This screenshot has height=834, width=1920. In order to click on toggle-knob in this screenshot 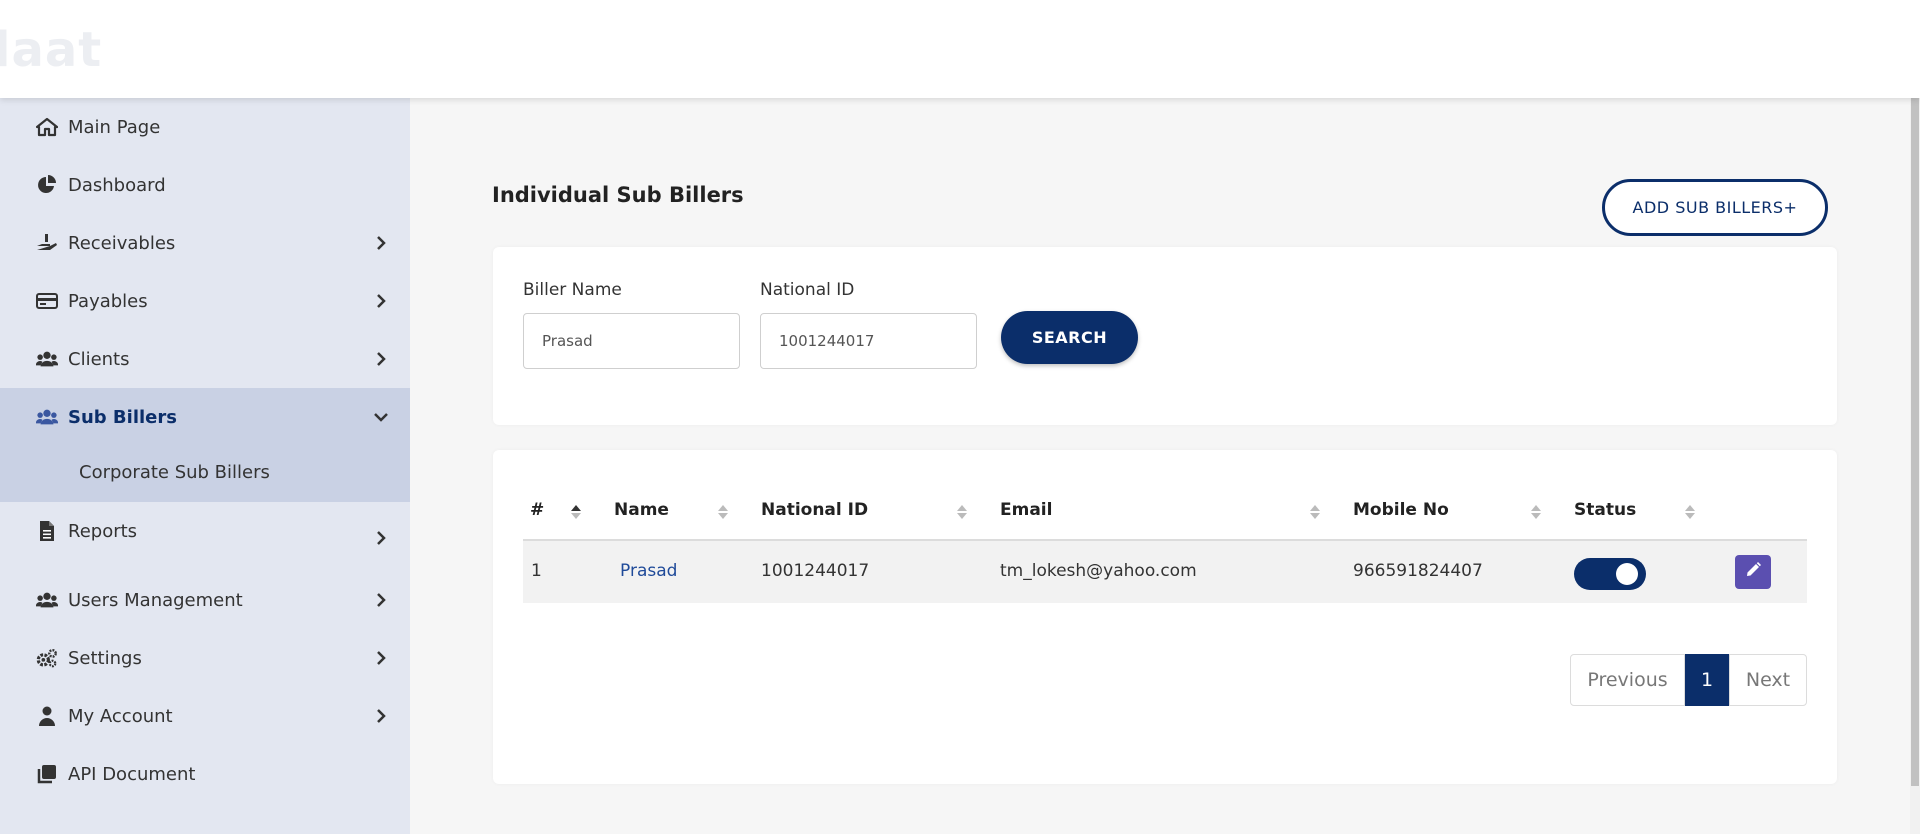, I will do `click(1627, 574)`.